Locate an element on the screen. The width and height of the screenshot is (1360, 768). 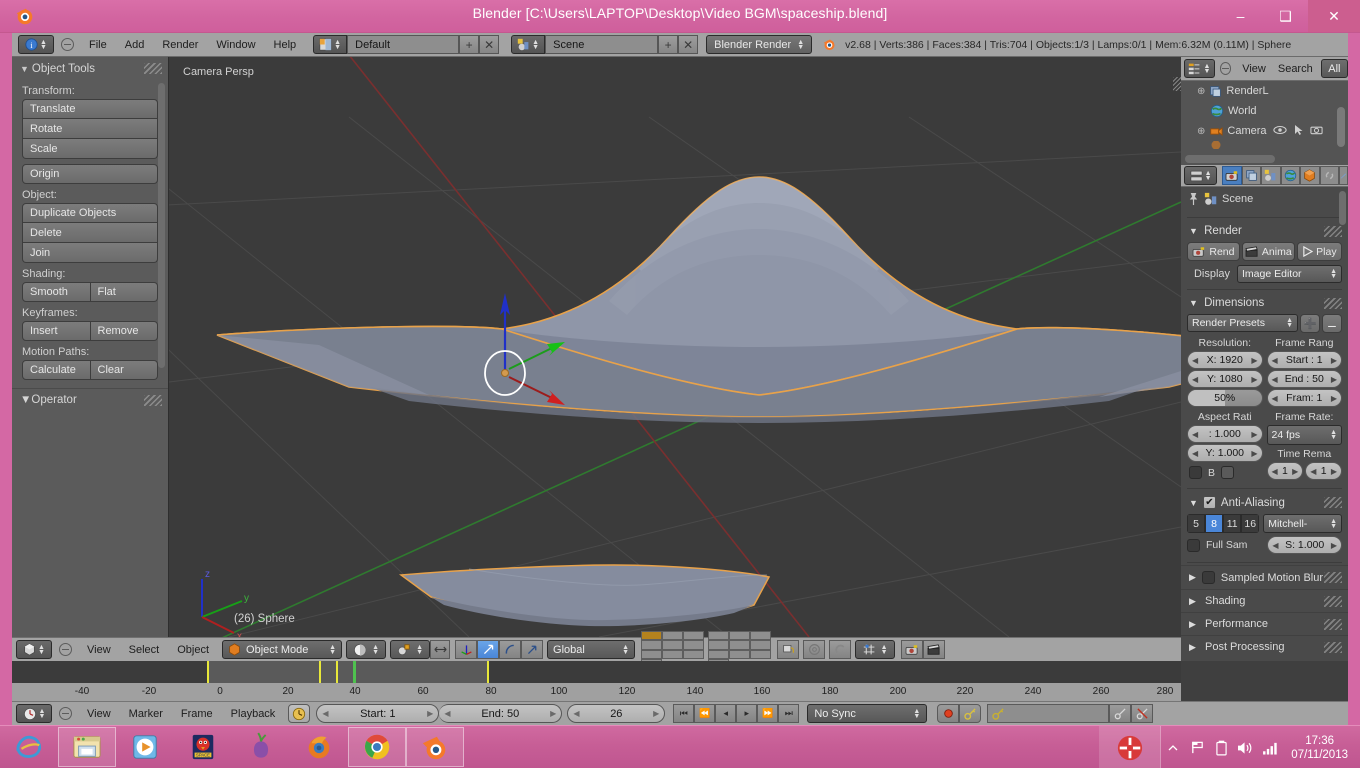
remove-preset-button: ⚊ is located at coordinates (1332, 323).